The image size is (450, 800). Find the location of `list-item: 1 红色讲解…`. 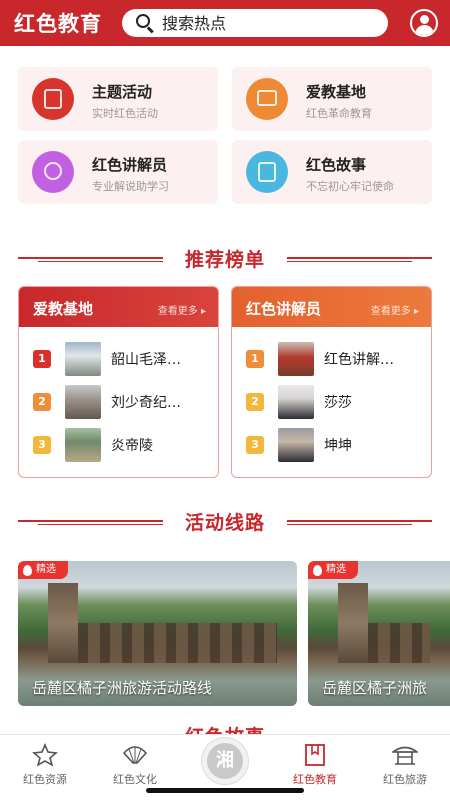

list-item: 1 红色讲解… is located at coordinates (331, 359).